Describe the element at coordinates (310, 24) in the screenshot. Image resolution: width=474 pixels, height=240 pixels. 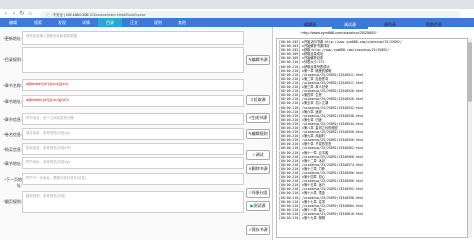
I see `tab-edit-source: 编辑源` at that location.